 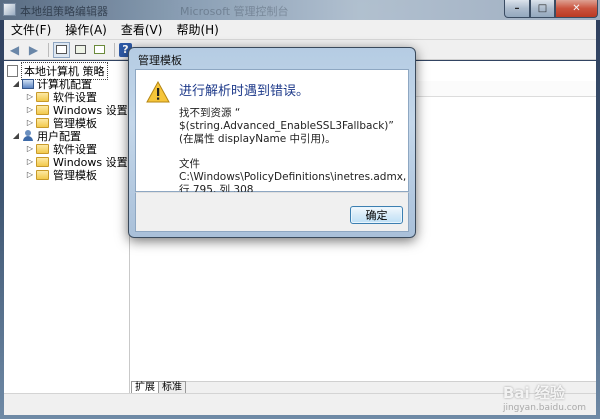 What do you see at coordinates (75, 175) in the screenshot?
I see `tree-label: 管理模板` at bounding box center [75, 175].